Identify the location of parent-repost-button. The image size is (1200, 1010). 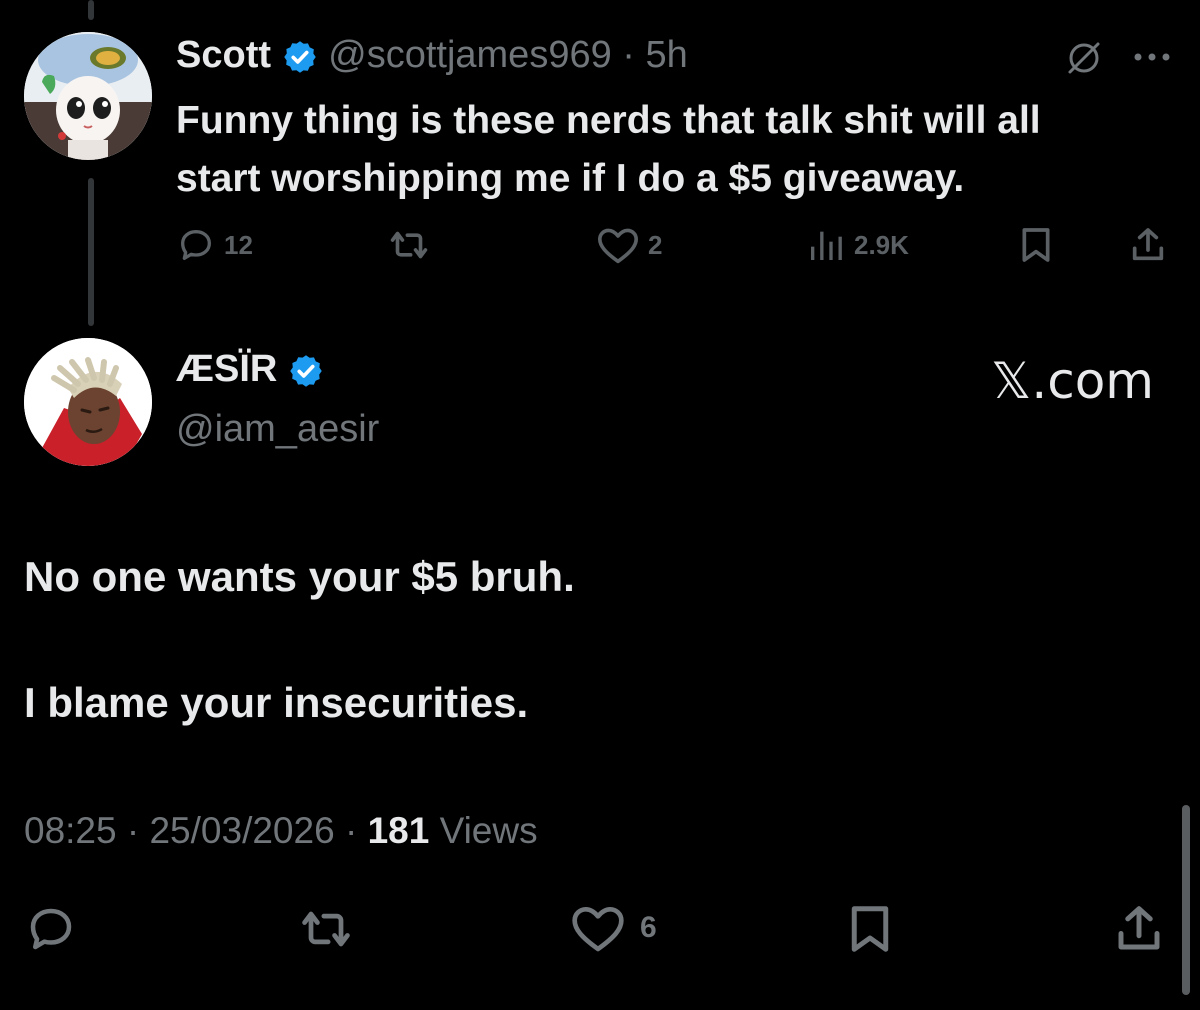
(413, 245).